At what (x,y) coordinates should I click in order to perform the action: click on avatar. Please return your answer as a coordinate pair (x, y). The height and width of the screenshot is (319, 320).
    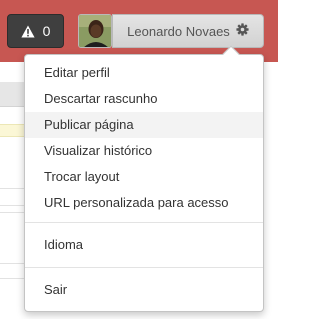
    Looking at the image, I should click on (95, 31).